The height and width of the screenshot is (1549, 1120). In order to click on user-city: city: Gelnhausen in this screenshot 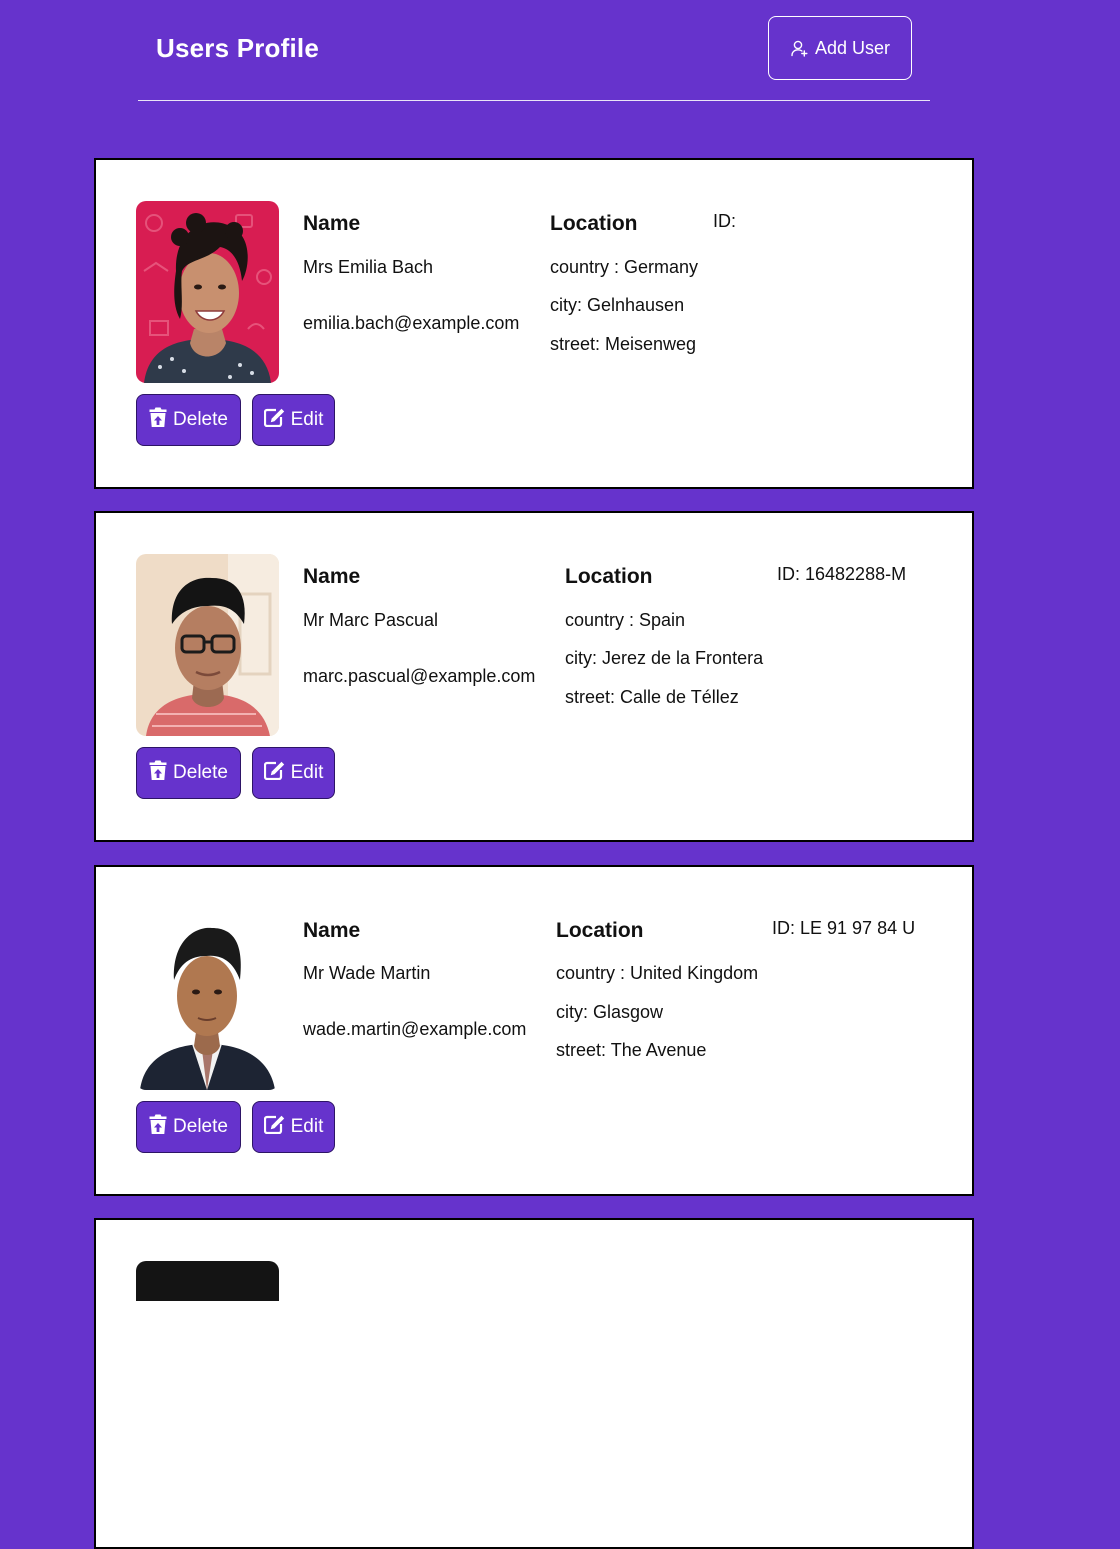, I will do `click(617, 305)`.